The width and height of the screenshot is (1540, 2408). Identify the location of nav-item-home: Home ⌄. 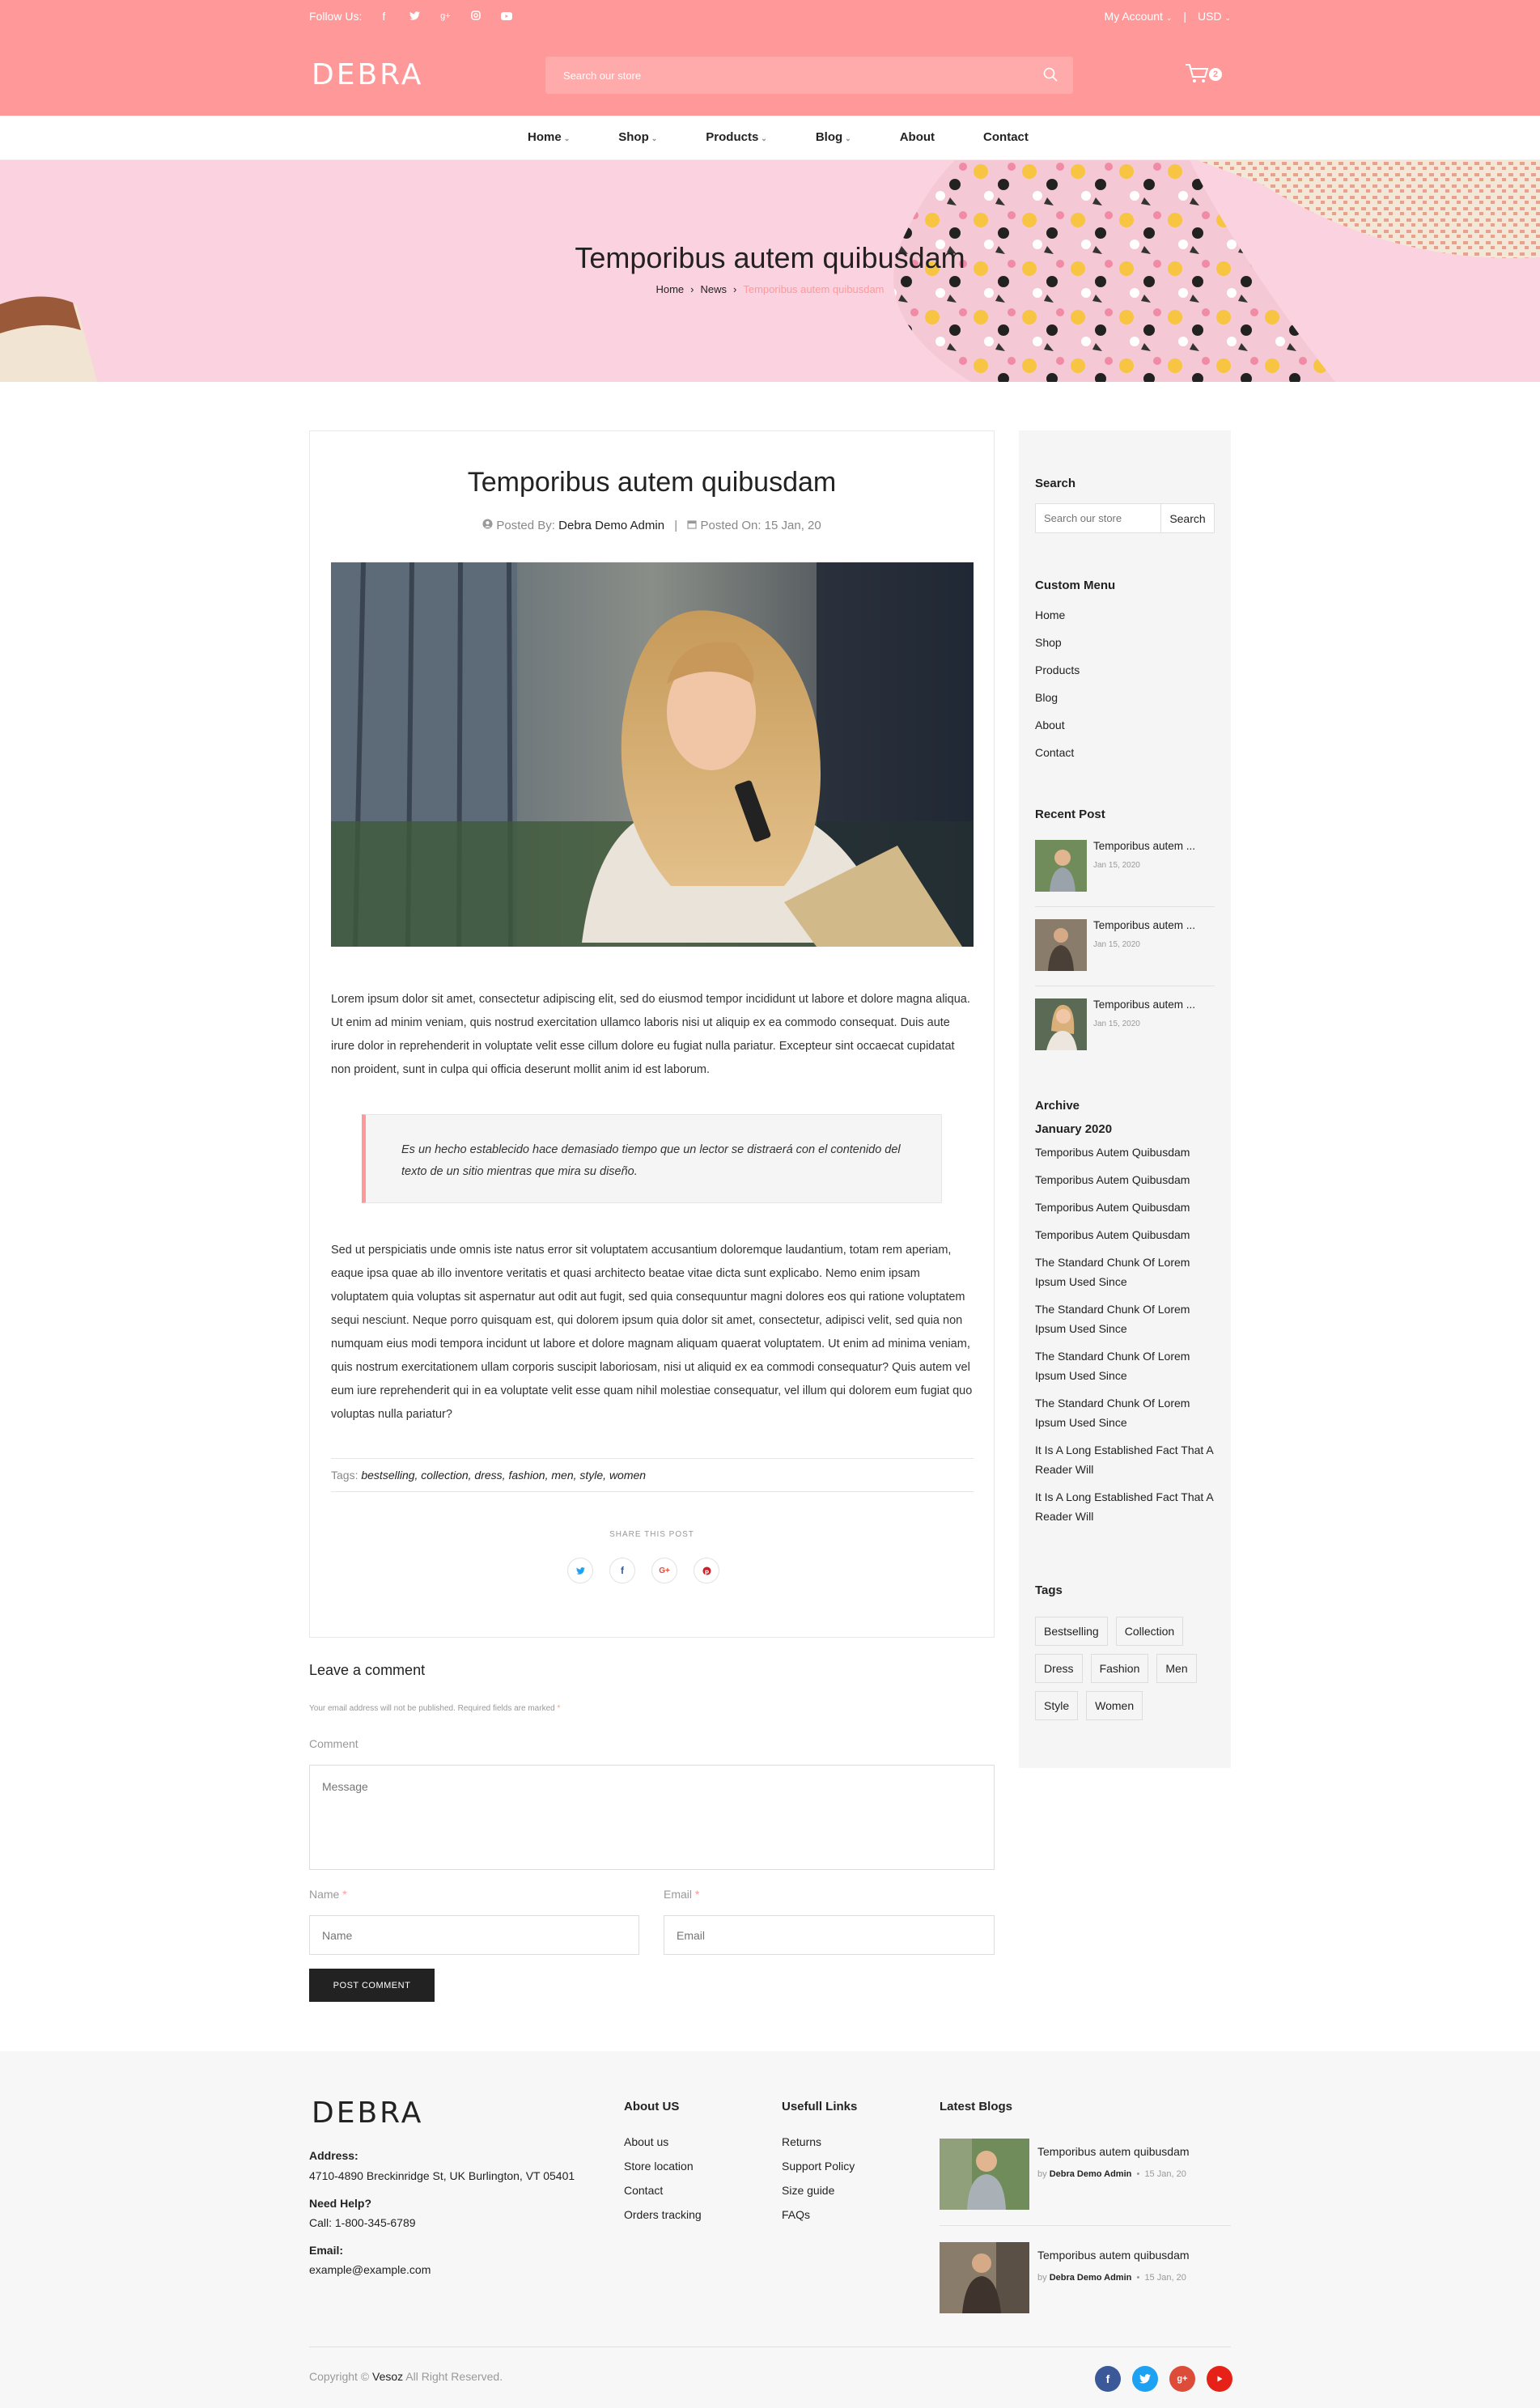
(549, 137).